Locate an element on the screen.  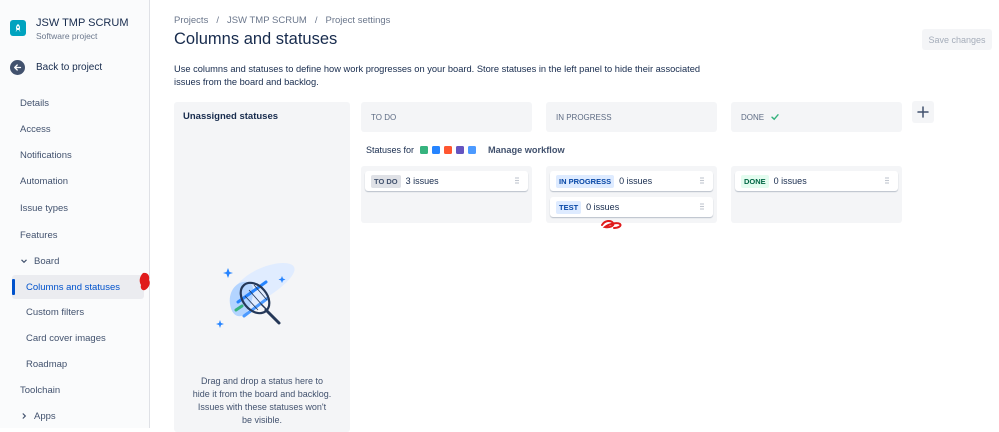
sidebar-item-details: Details is located at coordinates (78, 103).